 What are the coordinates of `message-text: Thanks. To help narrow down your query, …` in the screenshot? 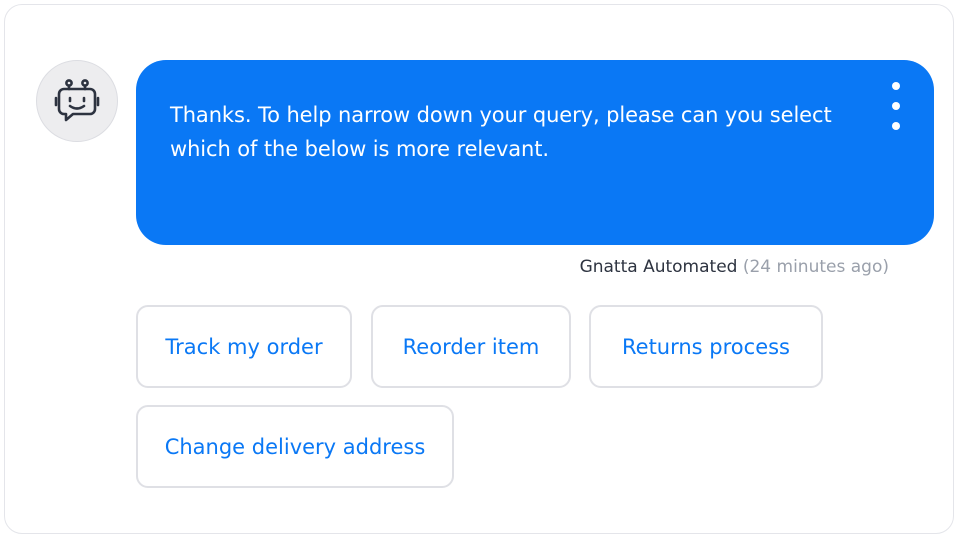 It's located at (501, 132).